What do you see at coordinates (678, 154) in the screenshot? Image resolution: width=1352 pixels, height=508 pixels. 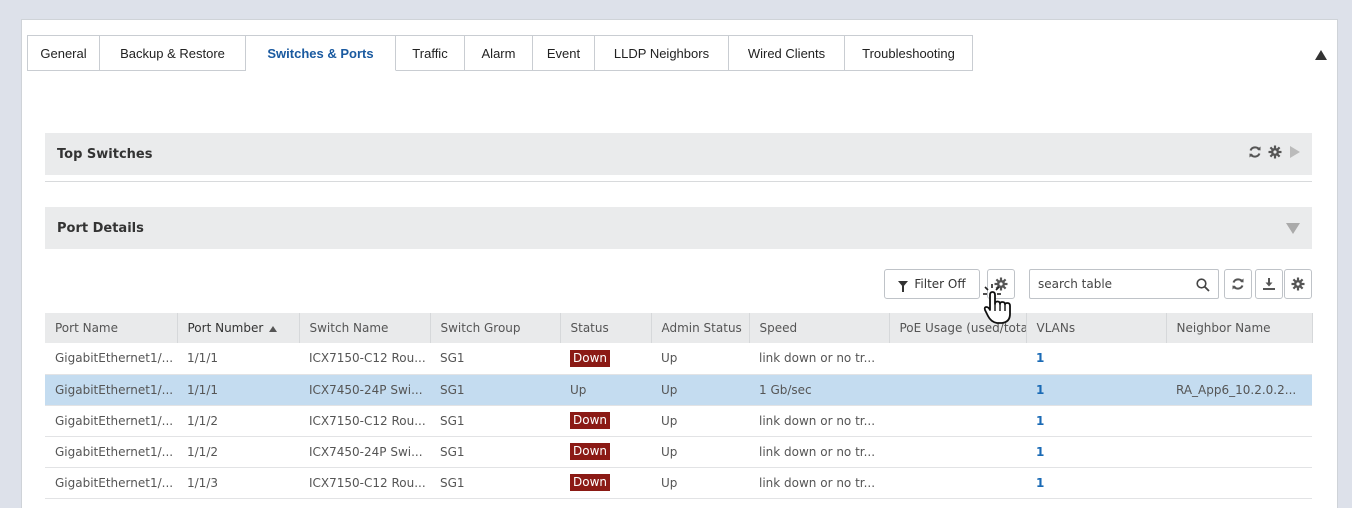 I see `top-switches-header: Top Switches` at bounding box center [678, 154].